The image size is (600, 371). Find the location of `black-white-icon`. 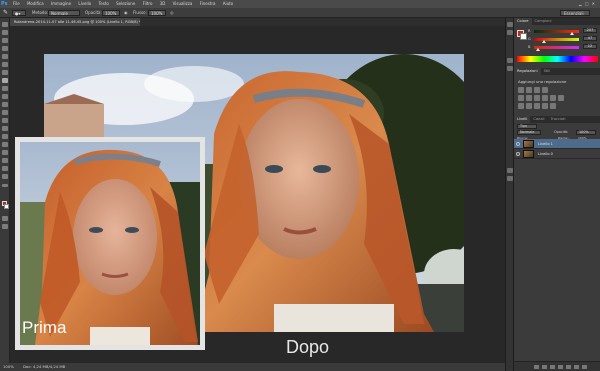

black-white-icon is located at coordinates (545, 98).